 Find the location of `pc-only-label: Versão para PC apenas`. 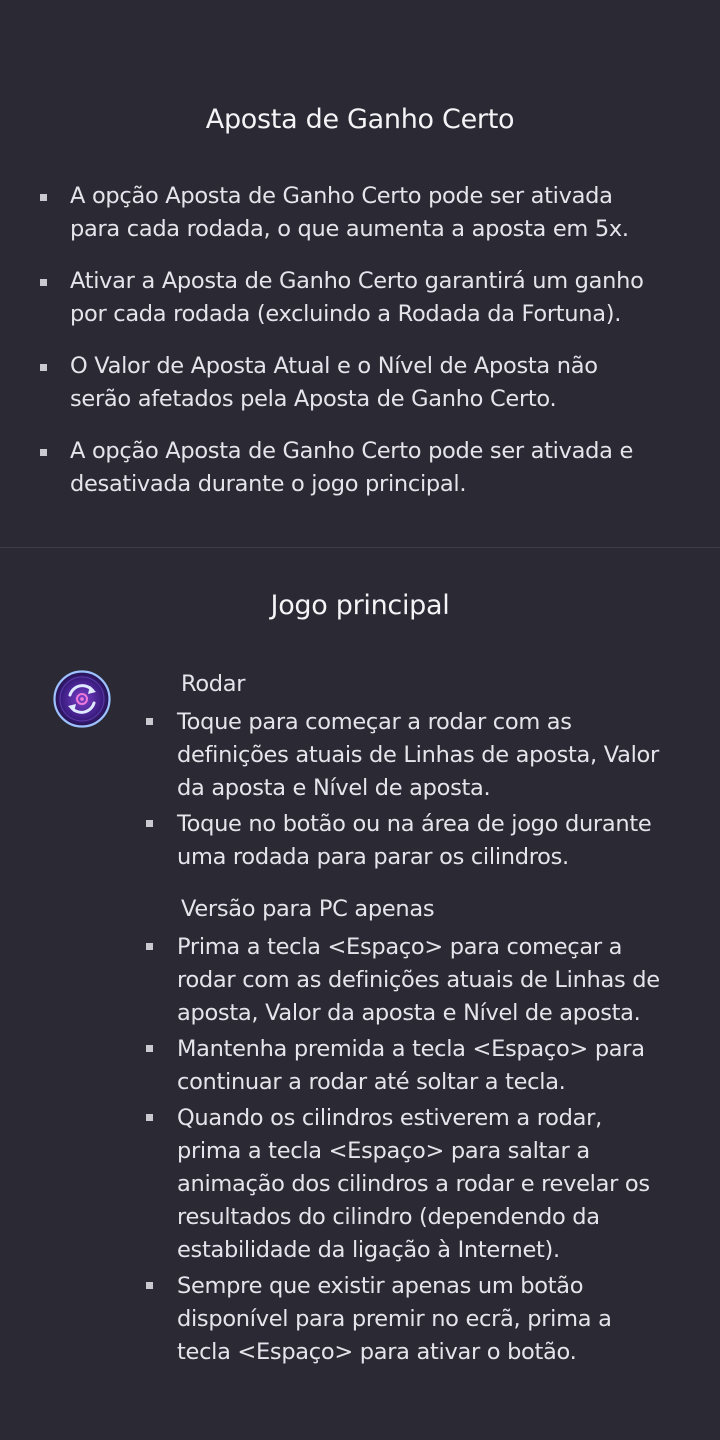

pc-only-label: Versão para PC apenas is located at coordinates (308, 909).